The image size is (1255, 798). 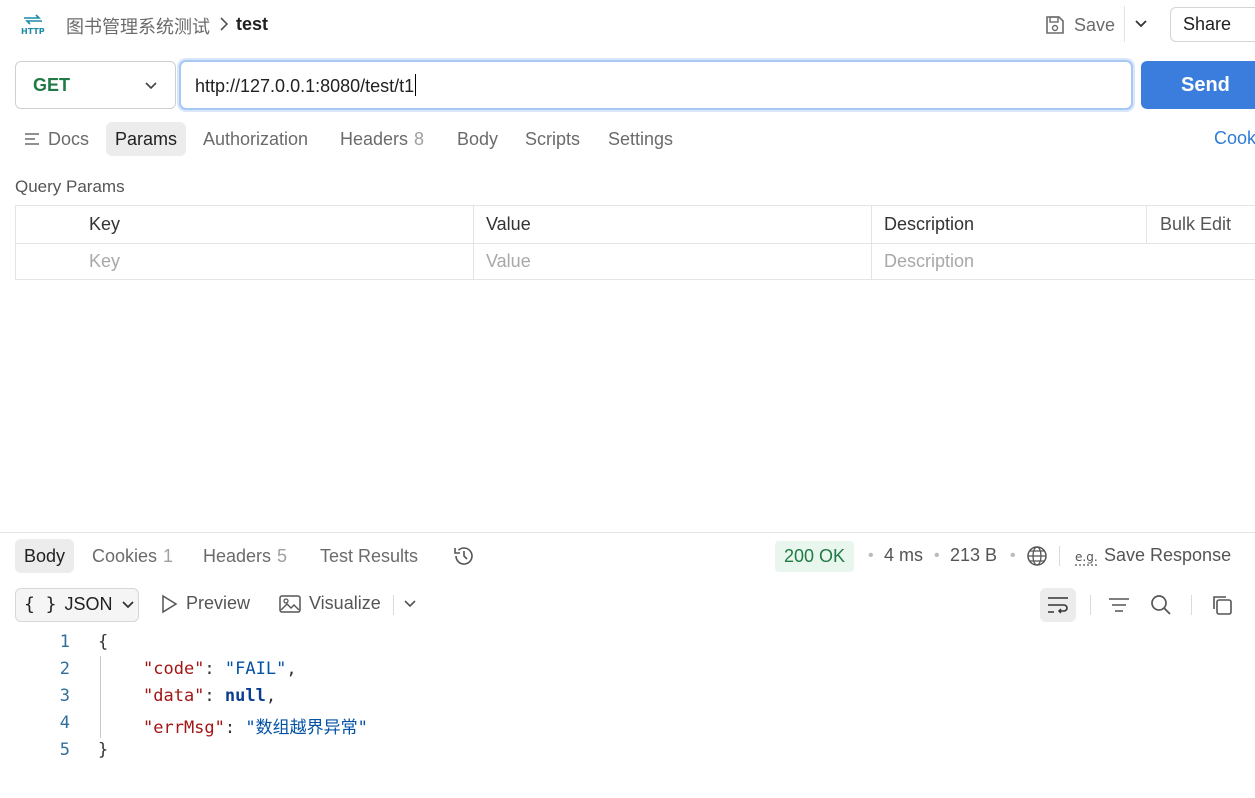 I want to click on docs-icon, so click(x=32, y=139).